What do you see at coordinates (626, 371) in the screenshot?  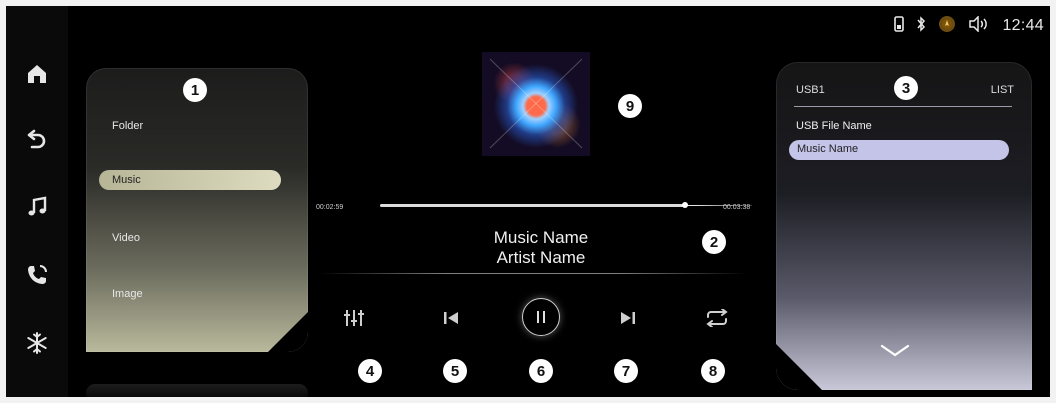 I see `callout-badge: 7` at bounding box center [626, 371].